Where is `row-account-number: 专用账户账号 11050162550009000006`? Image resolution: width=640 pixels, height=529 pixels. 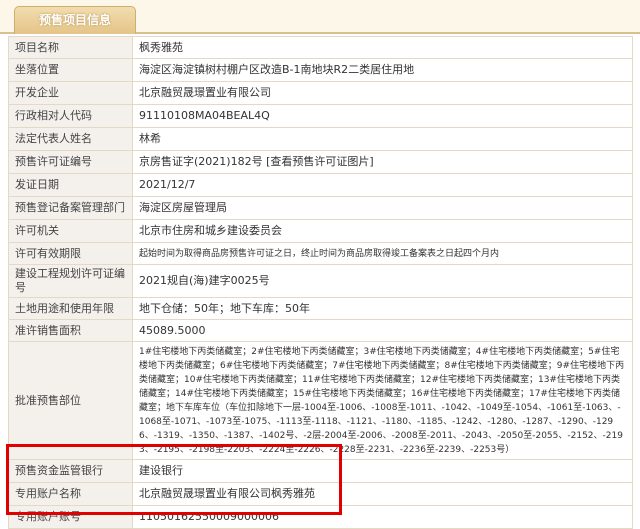
row-account-number: 专用账户账号 11050162550009000006 is located at coordinates (320, 517).